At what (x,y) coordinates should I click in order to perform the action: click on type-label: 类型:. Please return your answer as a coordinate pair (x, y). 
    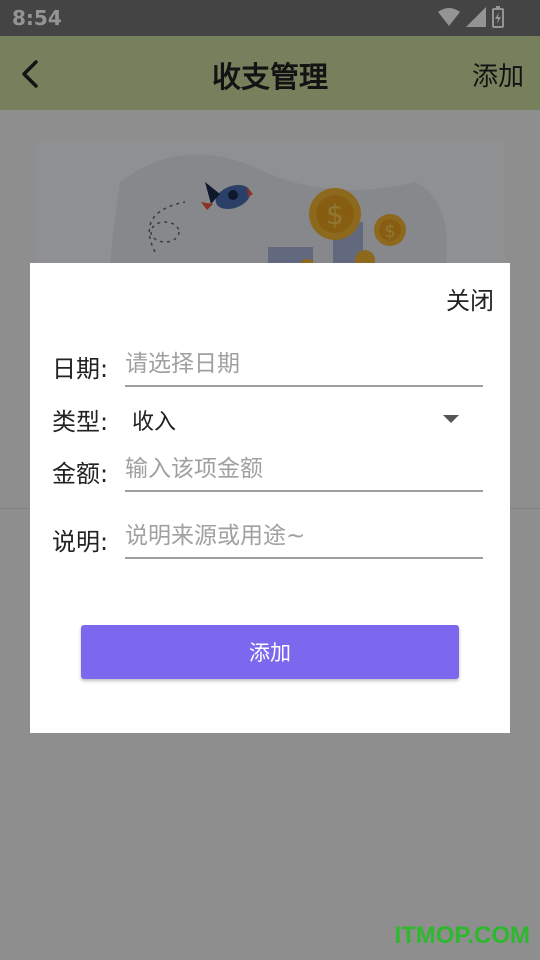
    Looking at the image, I should click on (80, 422).